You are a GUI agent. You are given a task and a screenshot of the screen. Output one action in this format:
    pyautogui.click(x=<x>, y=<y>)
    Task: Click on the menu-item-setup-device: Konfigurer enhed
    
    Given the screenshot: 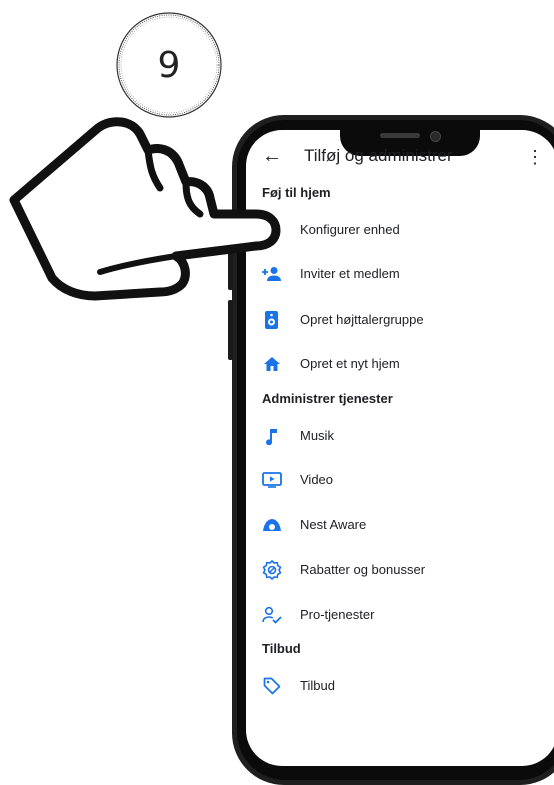 What is the action you would take?
    pyautogui.click(x=397, y=230)
    